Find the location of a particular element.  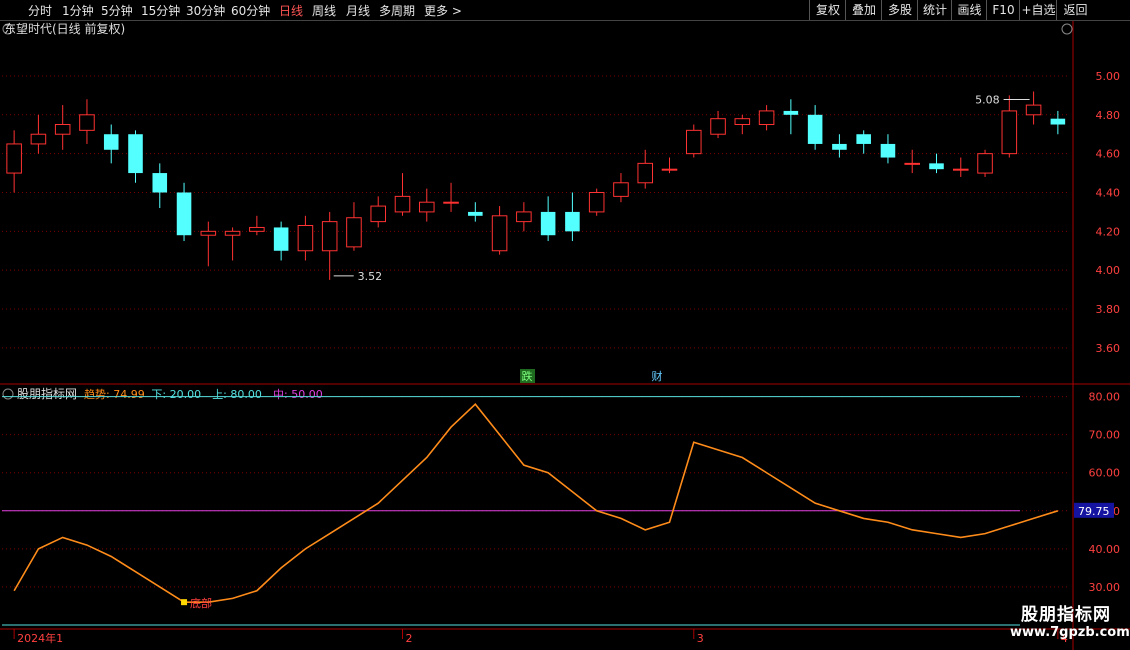

current-value-label: 79.75 is located at coordinates (1094, 511).